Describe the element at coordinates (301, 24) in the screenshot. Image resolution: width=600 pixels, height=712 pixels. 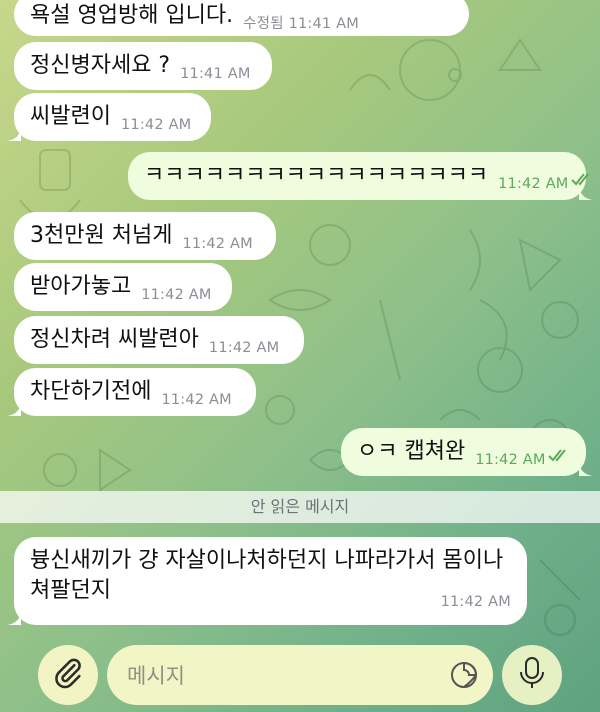
I see `message-meta: 수정됨 11:41 AM` at that location.